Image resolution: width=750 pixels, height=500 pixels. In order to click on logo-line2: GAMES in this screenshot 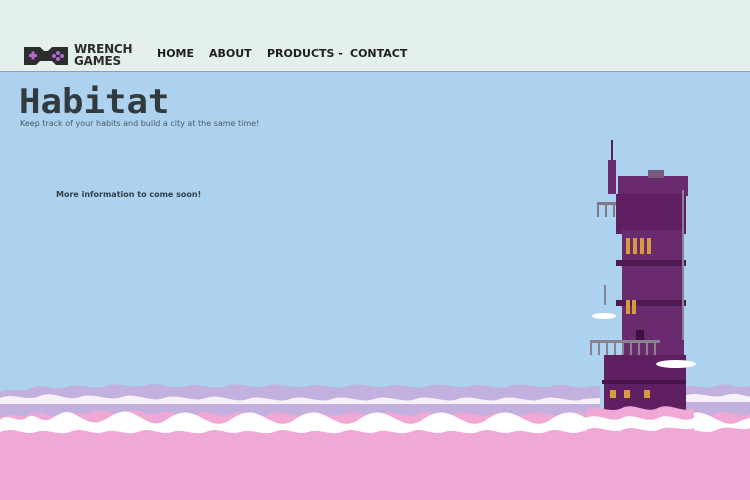, I will do `click(97, 61)`.